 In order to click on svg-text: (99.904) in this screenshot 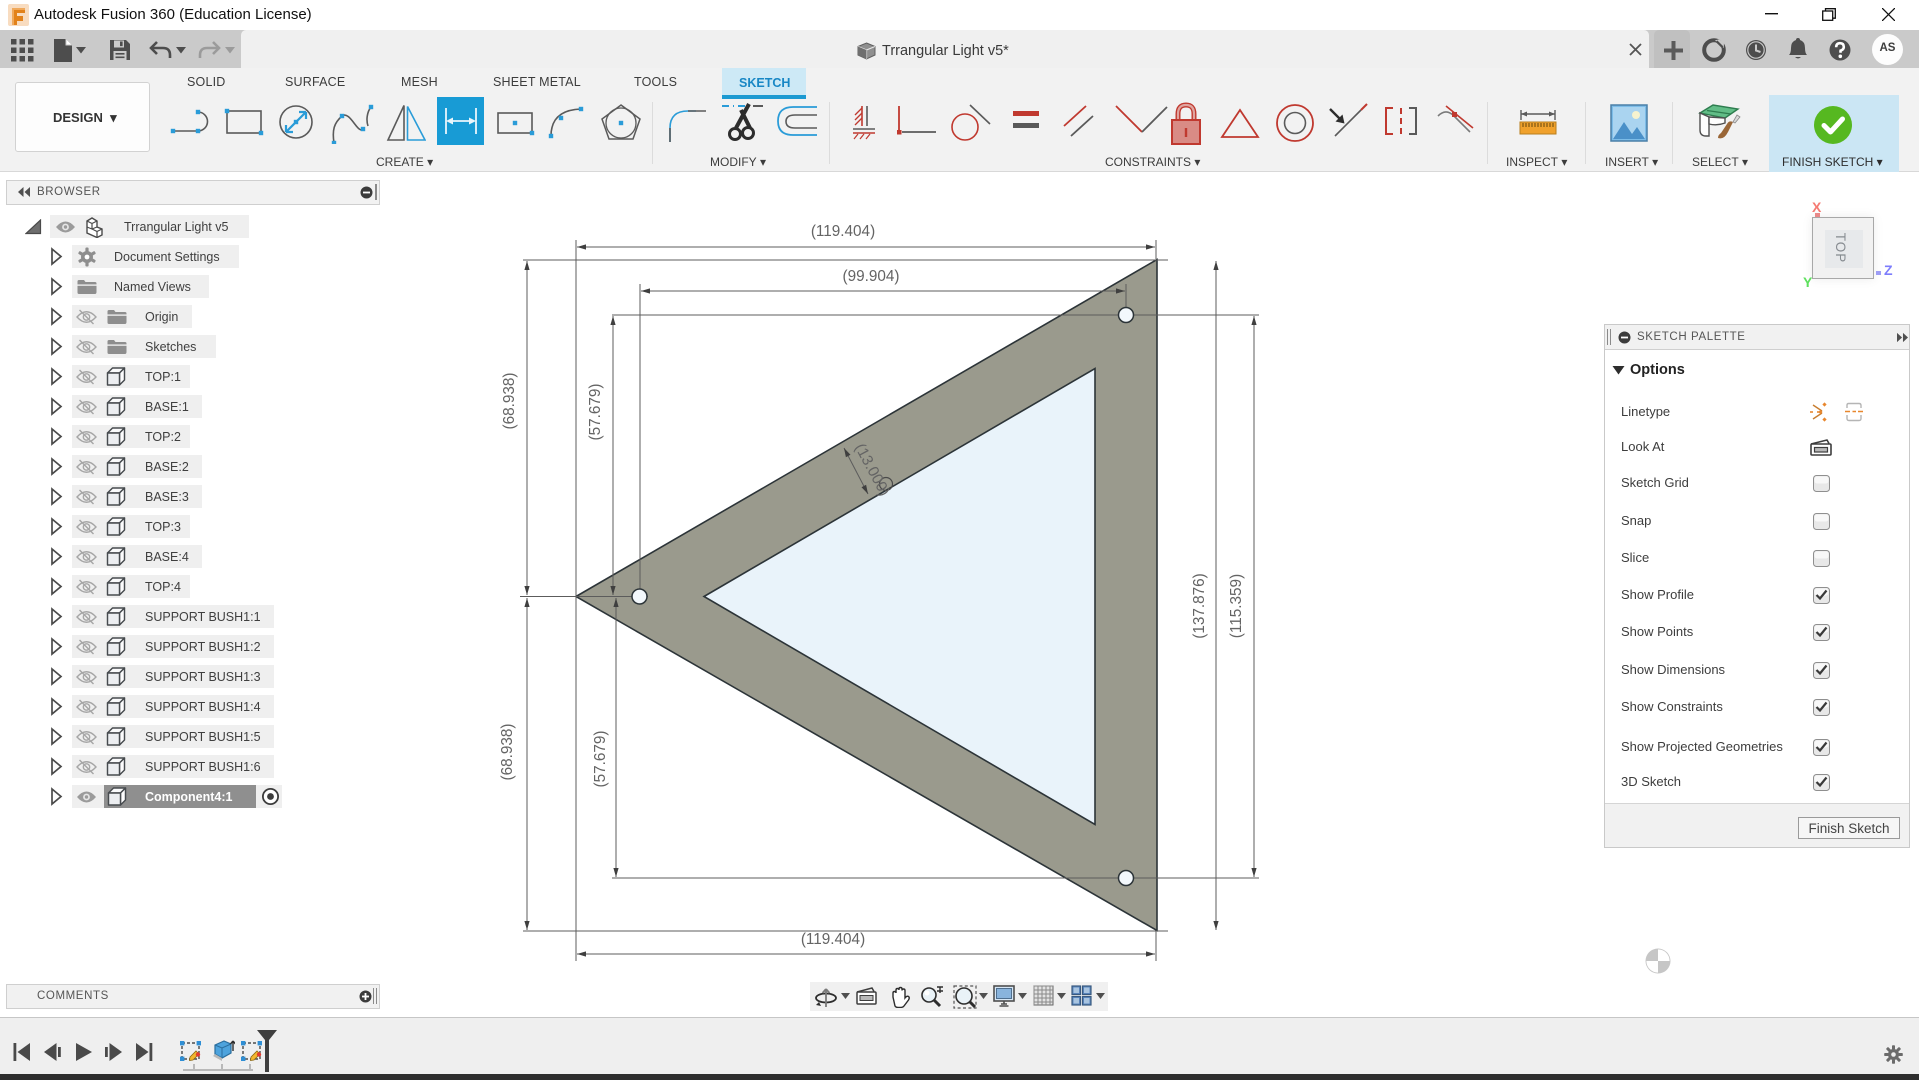, I will do `click(871, 276)`.